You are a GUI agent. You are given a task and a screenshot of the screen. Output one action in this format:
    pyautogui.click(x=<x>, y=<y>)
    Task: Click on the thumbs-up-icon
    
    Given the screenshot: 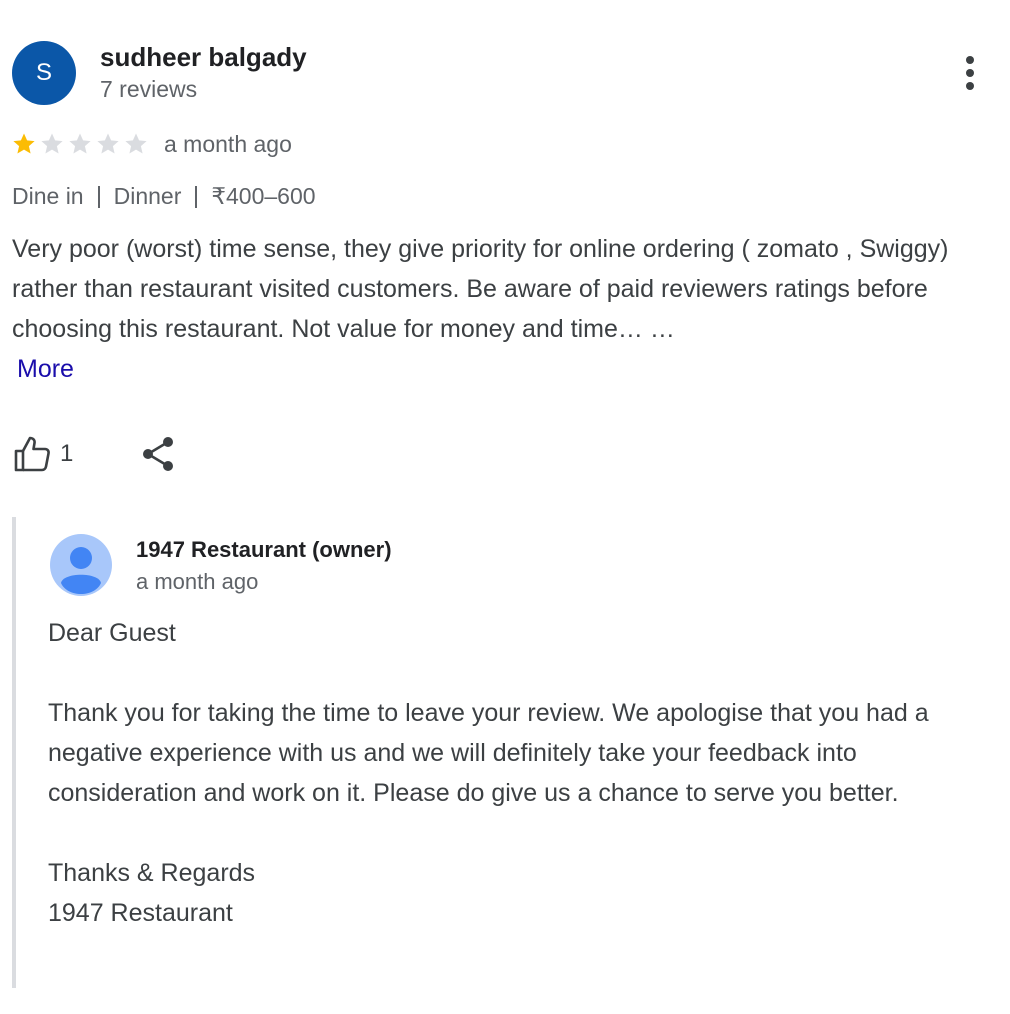 What is the action you would take?
    pyautogui.click(x=32, y=454)
    